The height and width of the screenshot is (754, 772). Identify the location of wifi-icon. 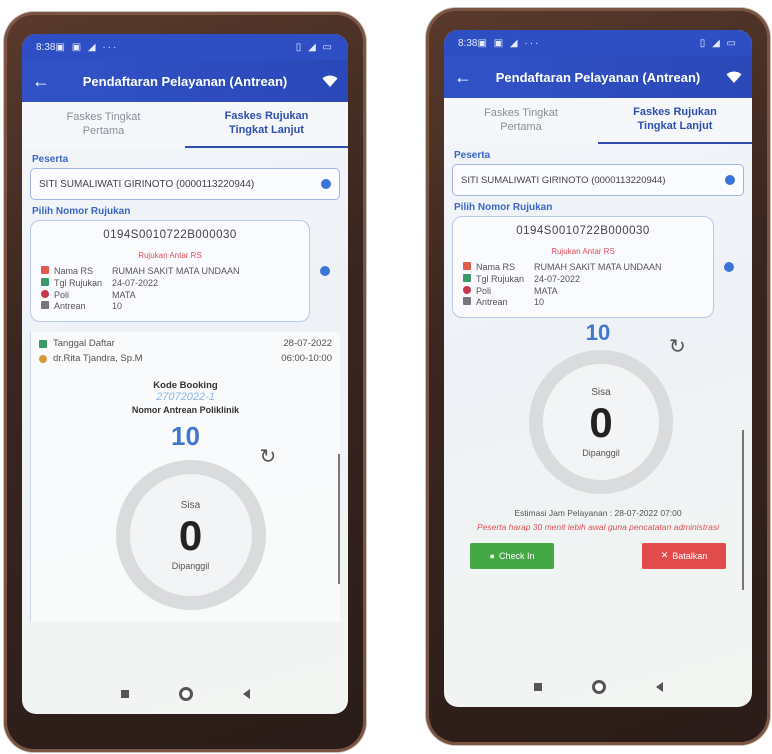
(730, 77).